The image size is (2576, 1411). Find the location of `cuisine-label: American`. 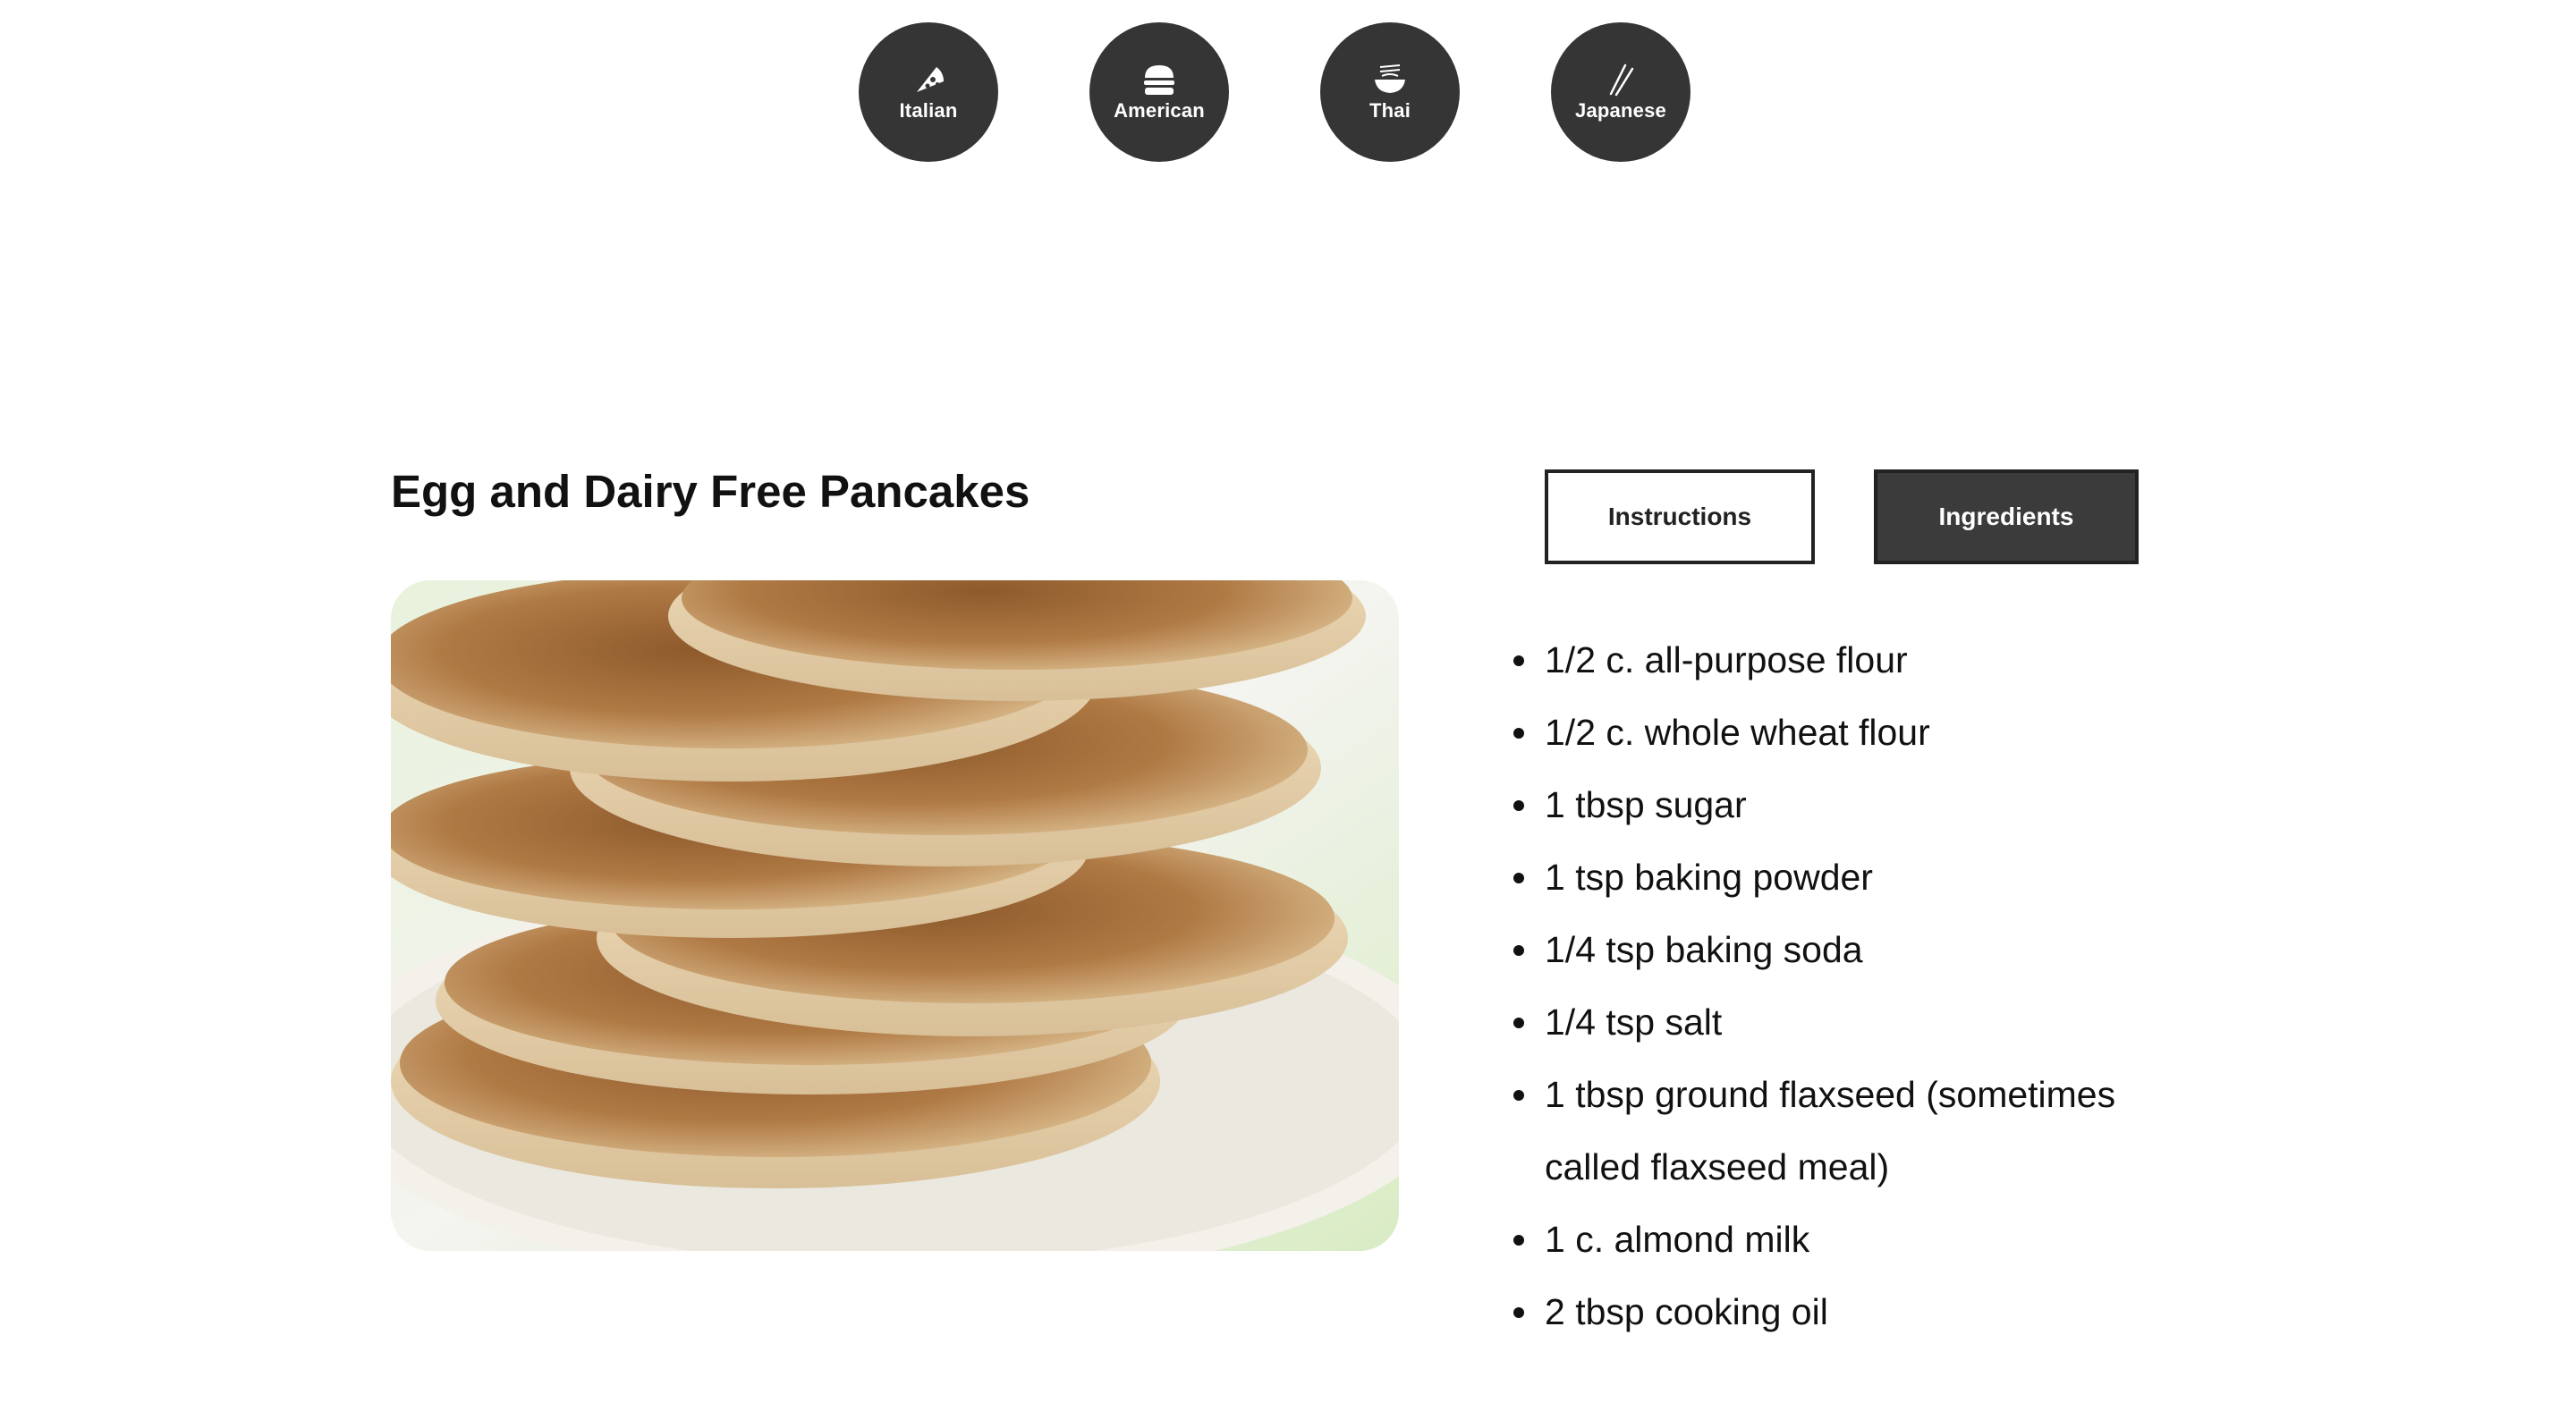

cuisine-label: American is located at coordinates (1159, 110).